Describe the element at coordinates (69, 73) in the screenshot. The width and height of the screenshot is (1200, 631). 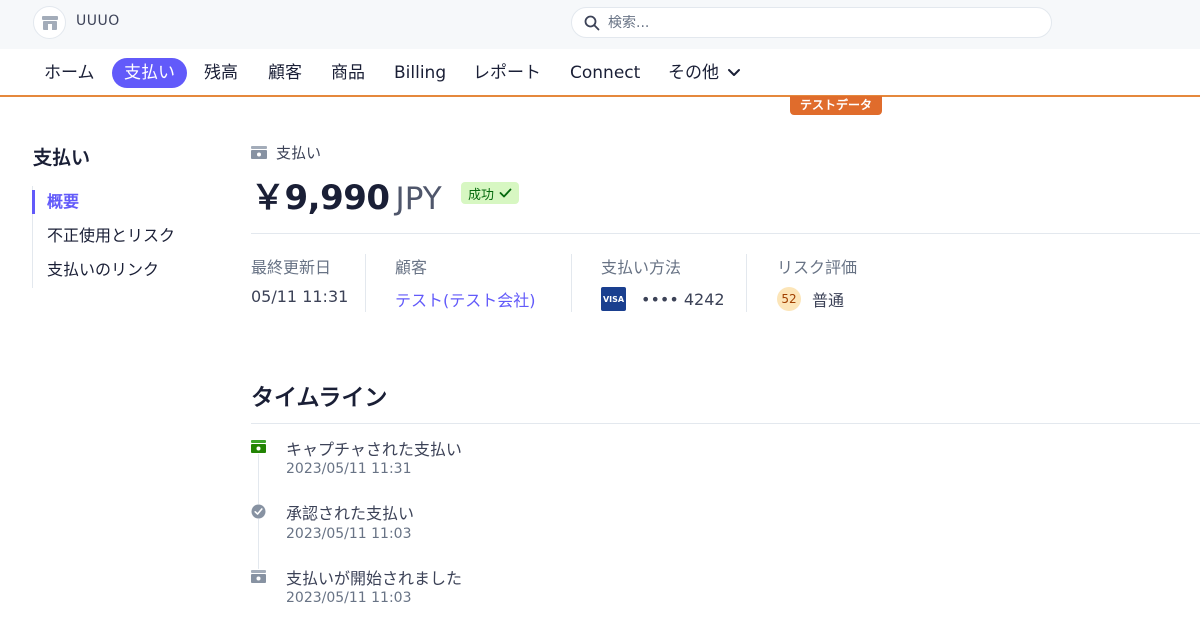
I see `nav-home: ホーム` at that location.